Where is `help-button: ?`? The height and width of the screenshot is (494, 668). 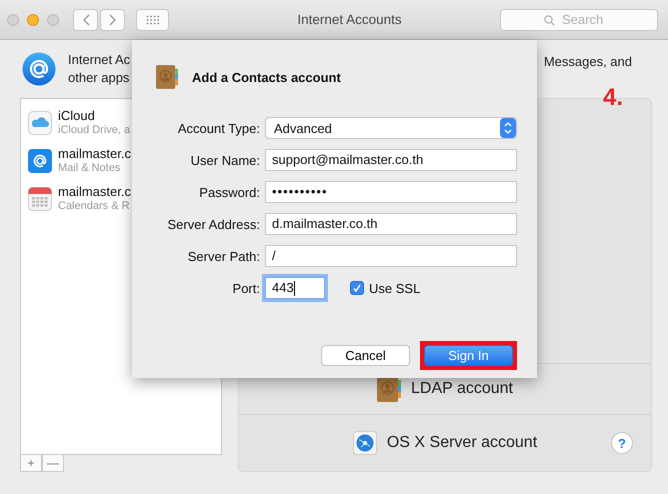 help-button: ? is located at coordinates (622, 443).